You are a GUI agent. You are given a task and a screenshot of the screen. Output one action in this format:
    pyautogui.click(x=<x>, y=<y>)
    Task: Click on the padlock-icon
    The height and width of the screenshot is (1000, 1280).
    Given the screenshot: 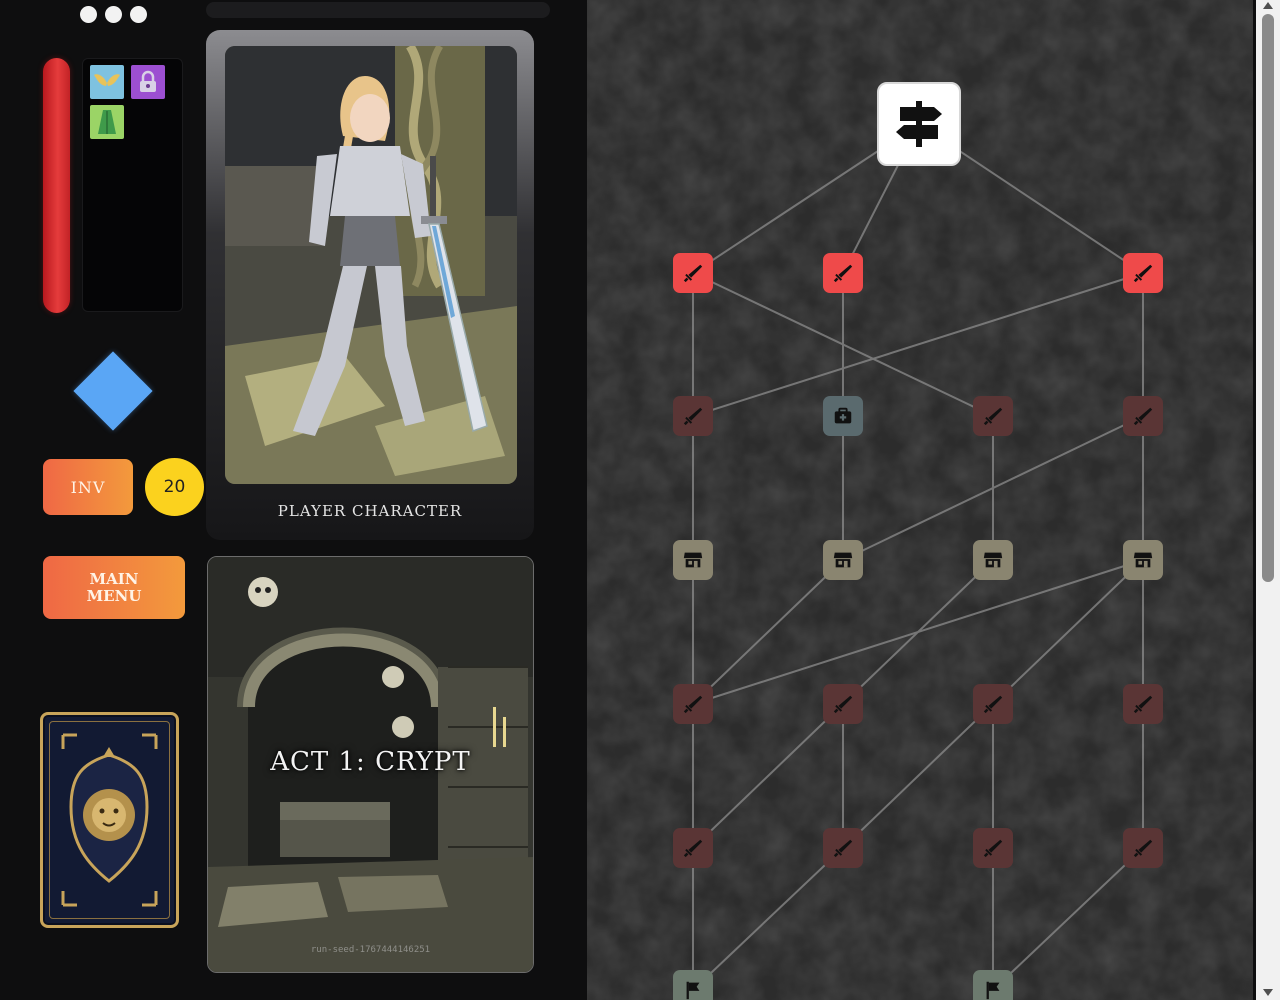 What is the action you would take?
    pyautogui.click(x=148, y=82)
    